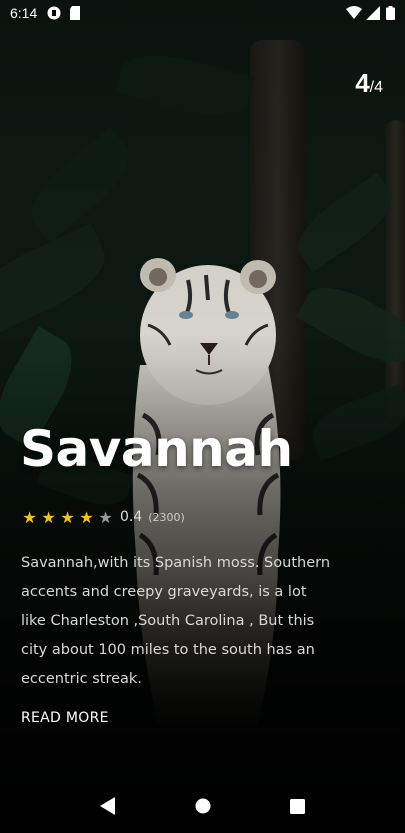 This screenshot has width=405, height=833. I want to click on battery-icon, so click(390, 13).